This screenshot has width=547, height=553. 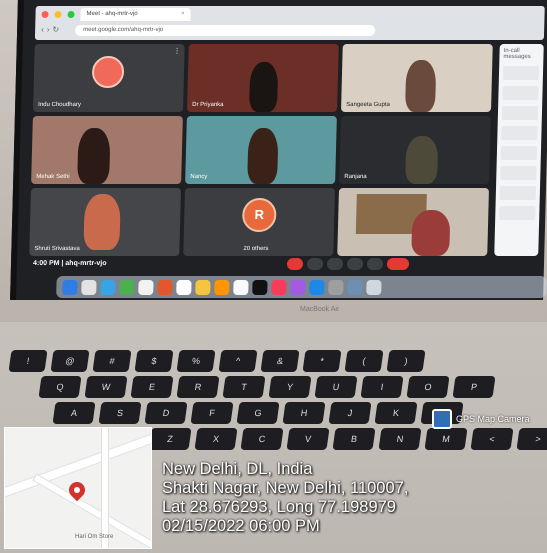 I want to click on avatar-letter: R, so click(x=259, y=215).